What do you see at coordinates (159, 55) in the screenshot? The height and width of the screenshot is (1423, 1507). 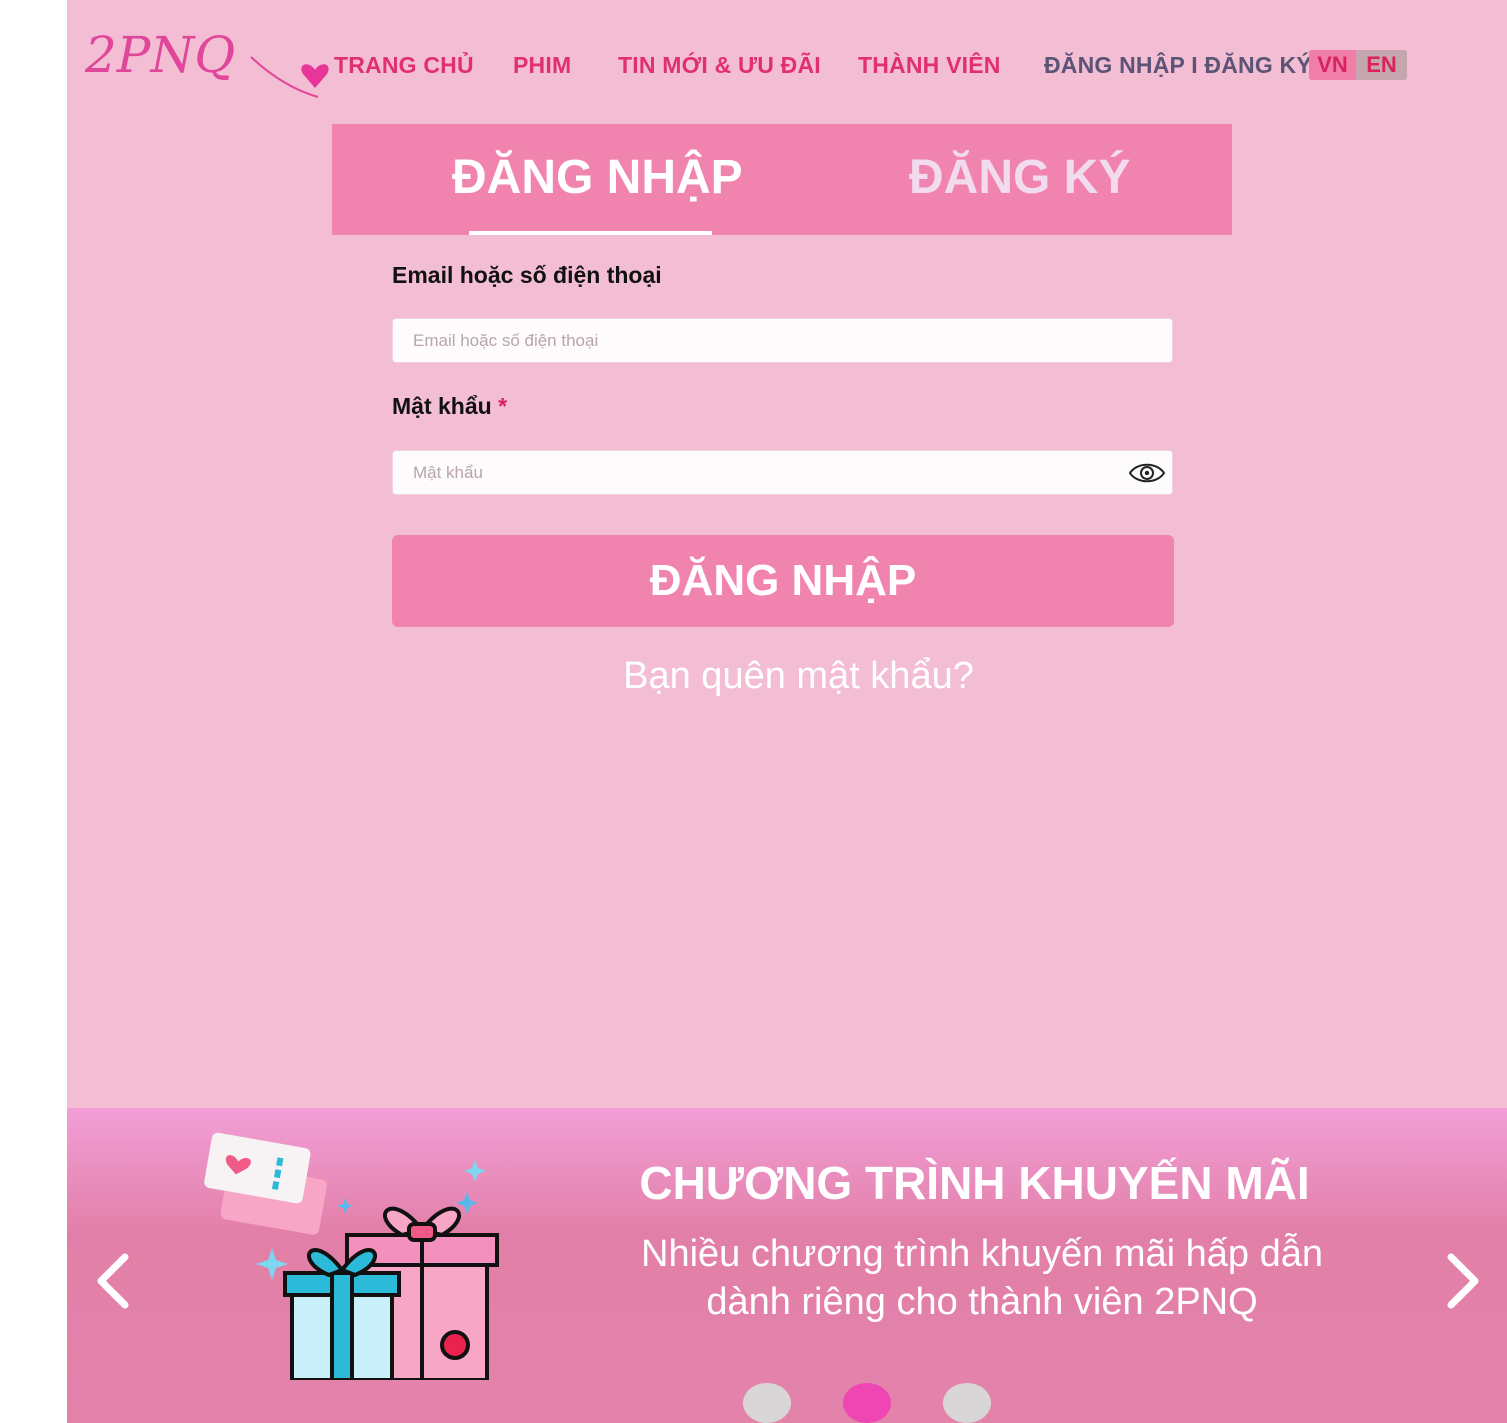 I see `logo-text: 2PNQ` at bounding box center [159, 55].